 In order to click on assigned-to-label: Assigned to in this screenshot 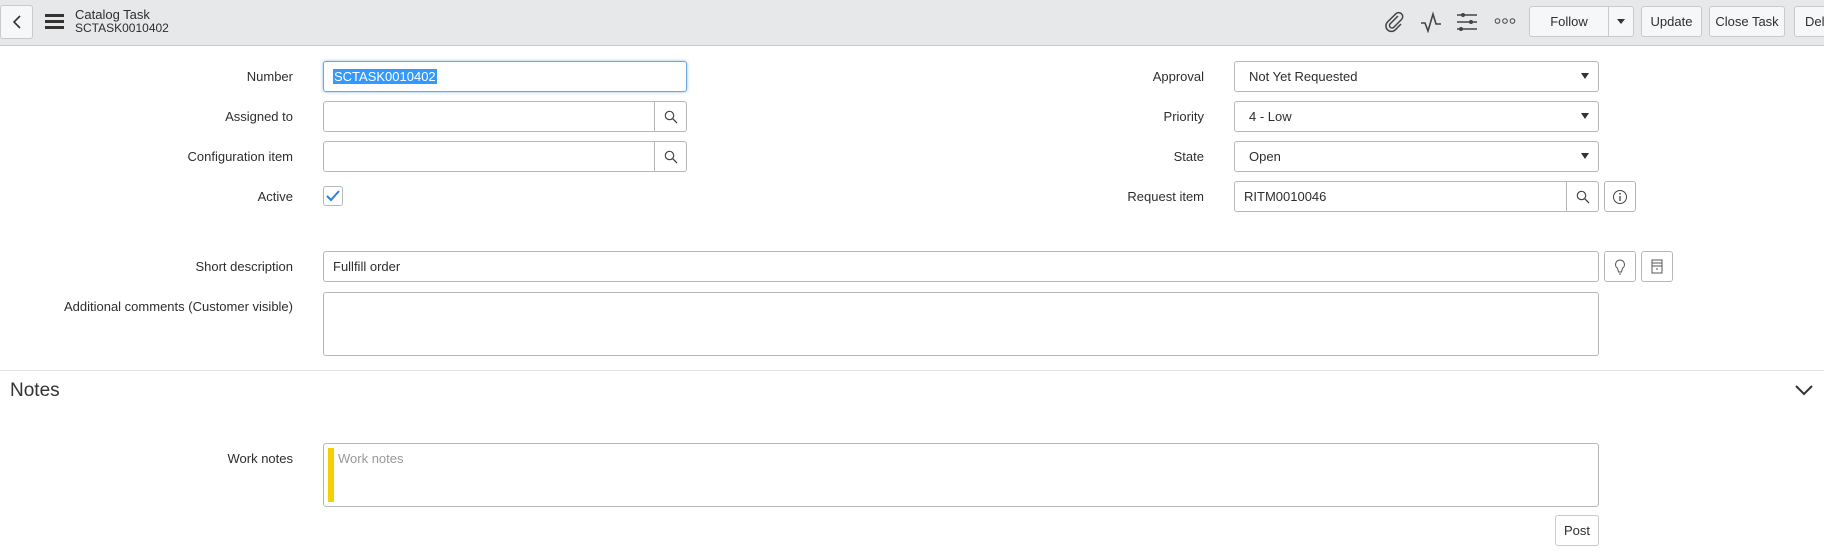, I will do `click(259, 116)`.